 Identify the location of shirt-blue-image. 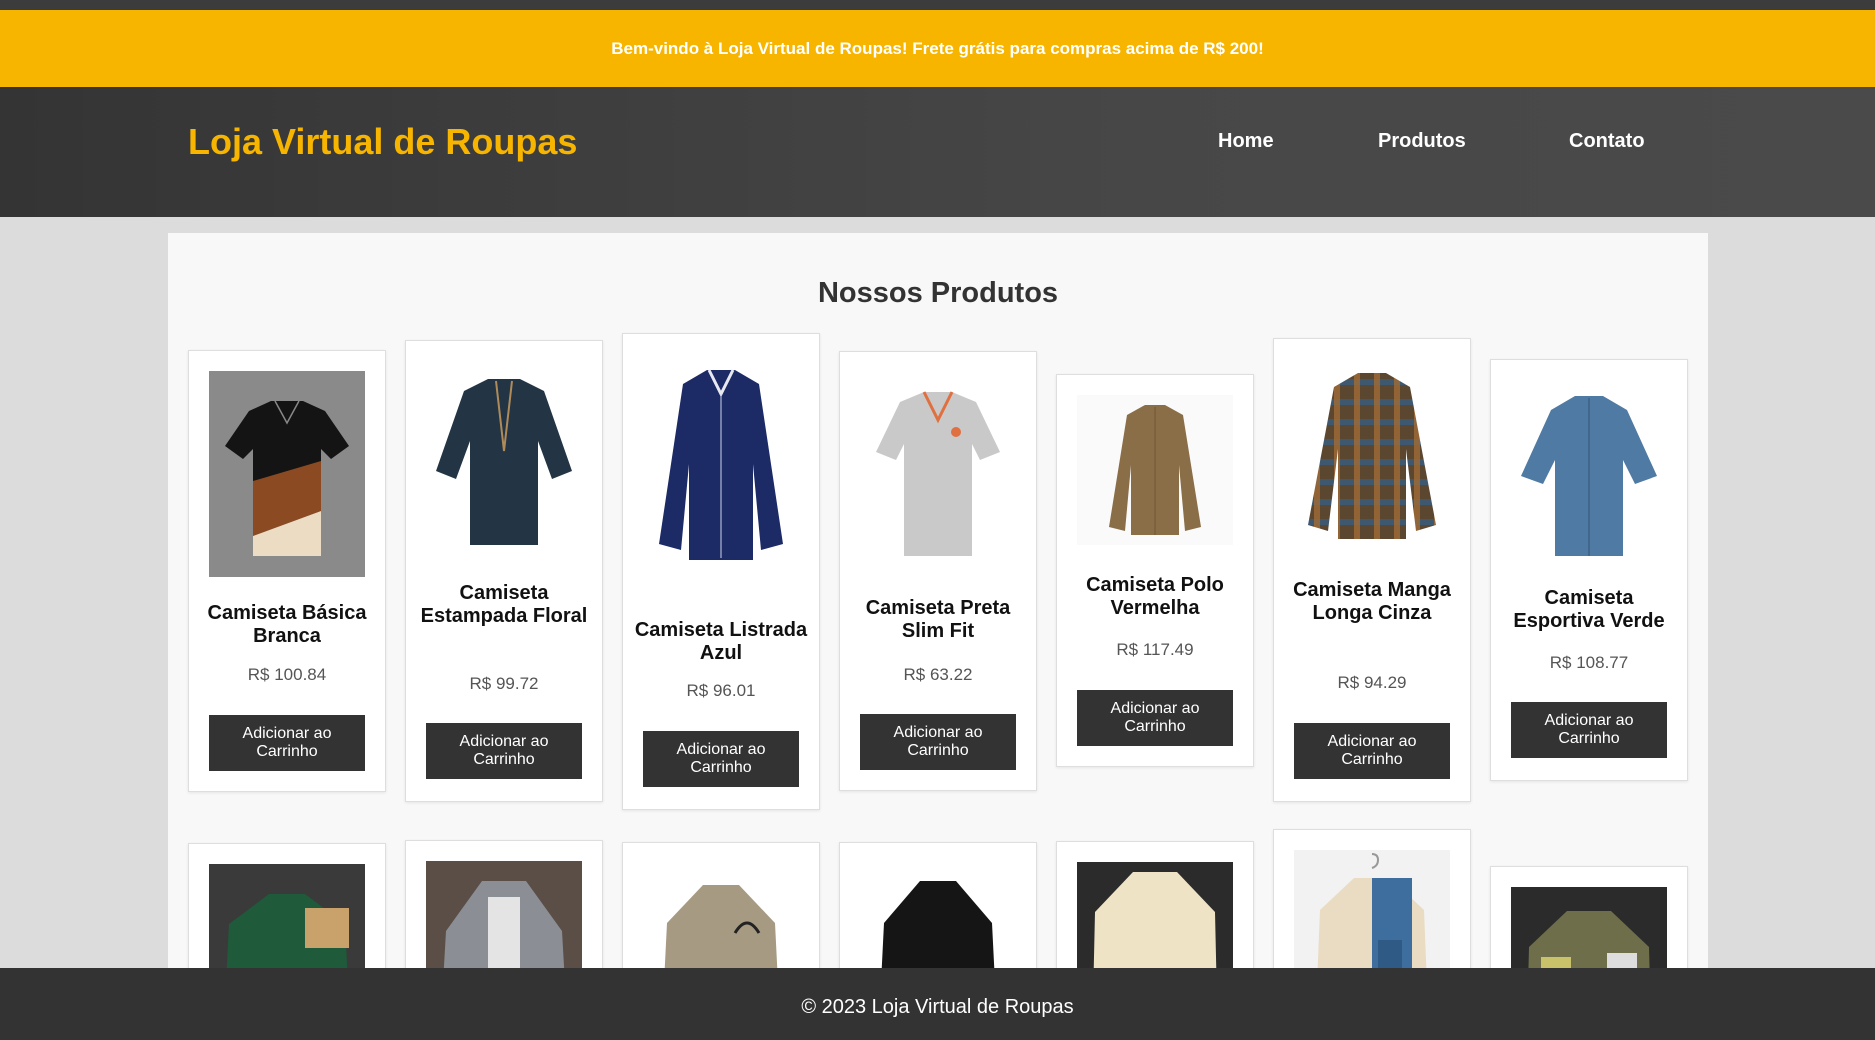
(1589, 475).